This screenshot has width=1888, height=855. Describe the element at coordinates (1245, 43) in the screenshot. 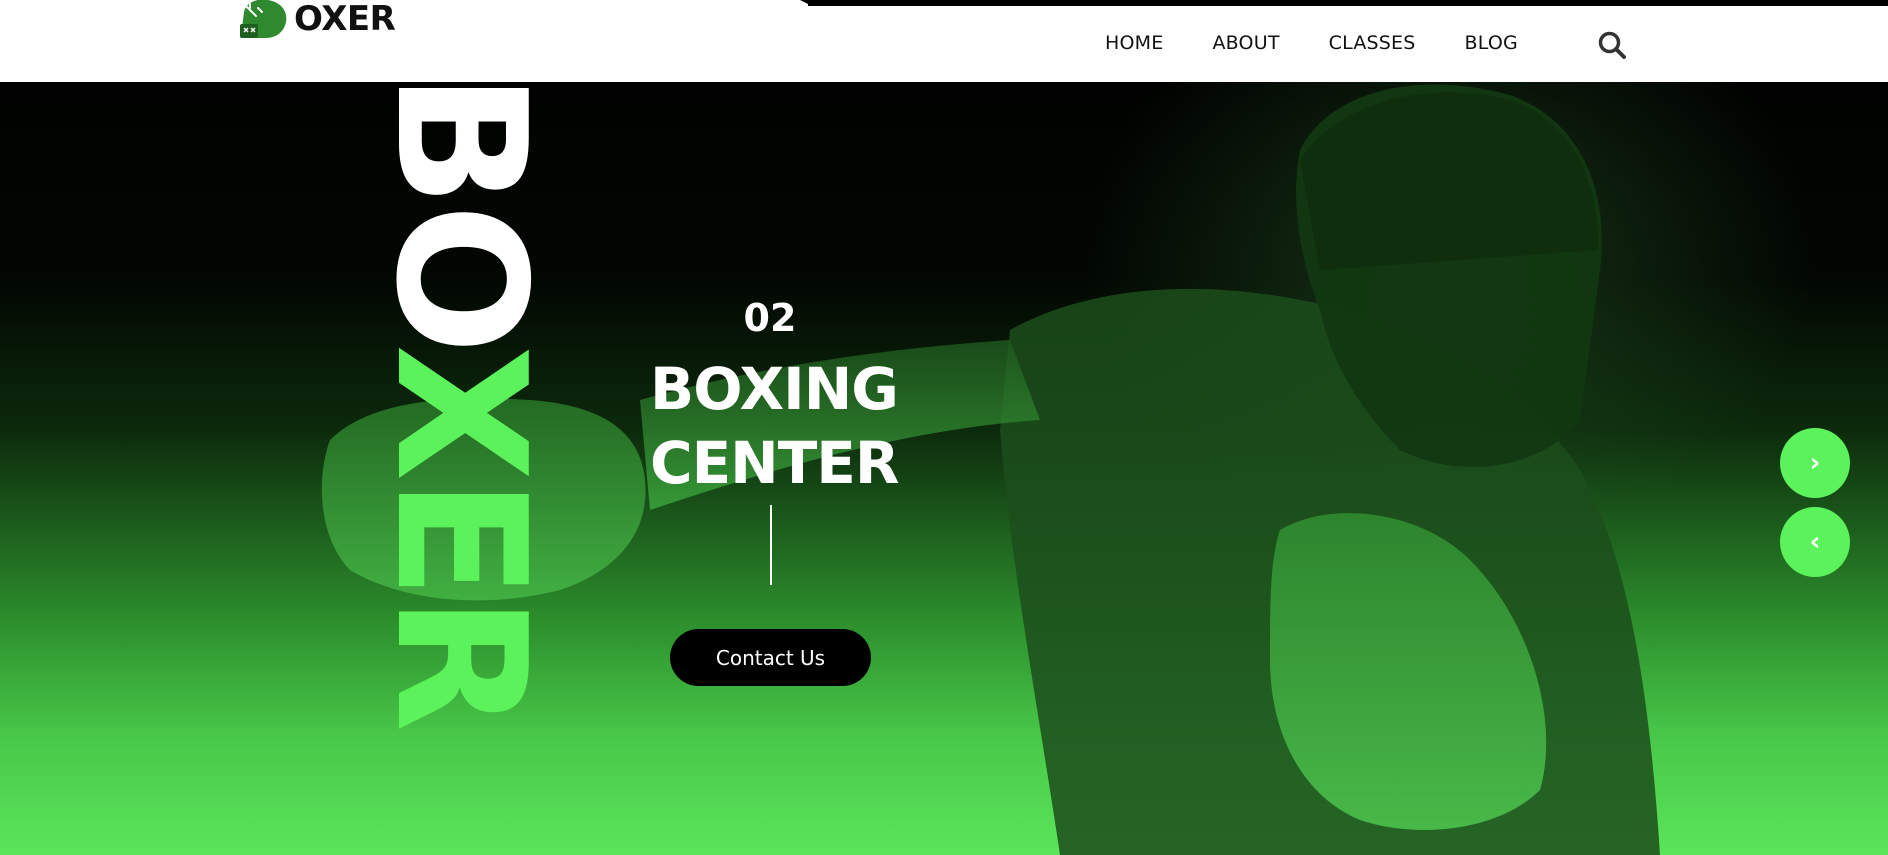

I see `nav-item-about: ABOUT` at that location.